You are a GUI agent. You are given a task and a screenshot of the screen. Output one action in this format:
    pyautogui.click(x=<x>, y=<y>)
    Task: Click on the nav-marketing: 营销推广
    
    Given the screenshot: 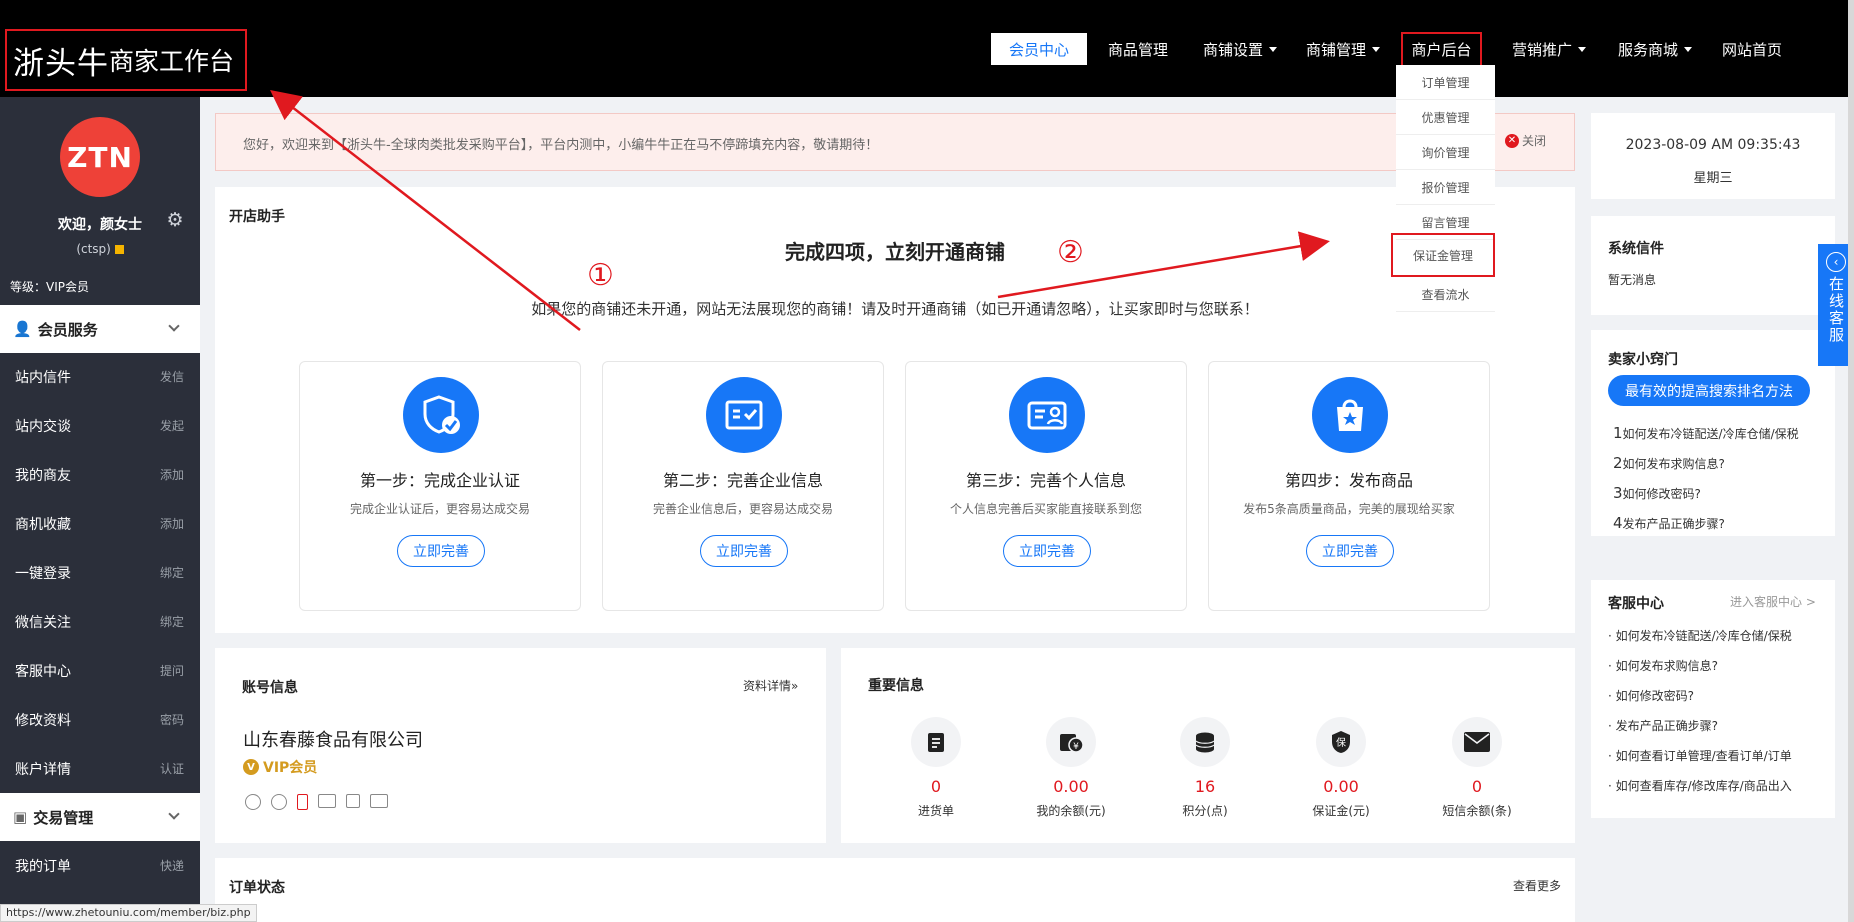 What is the action you would take?
    pyautogui.click(x=1549, y=49)
    